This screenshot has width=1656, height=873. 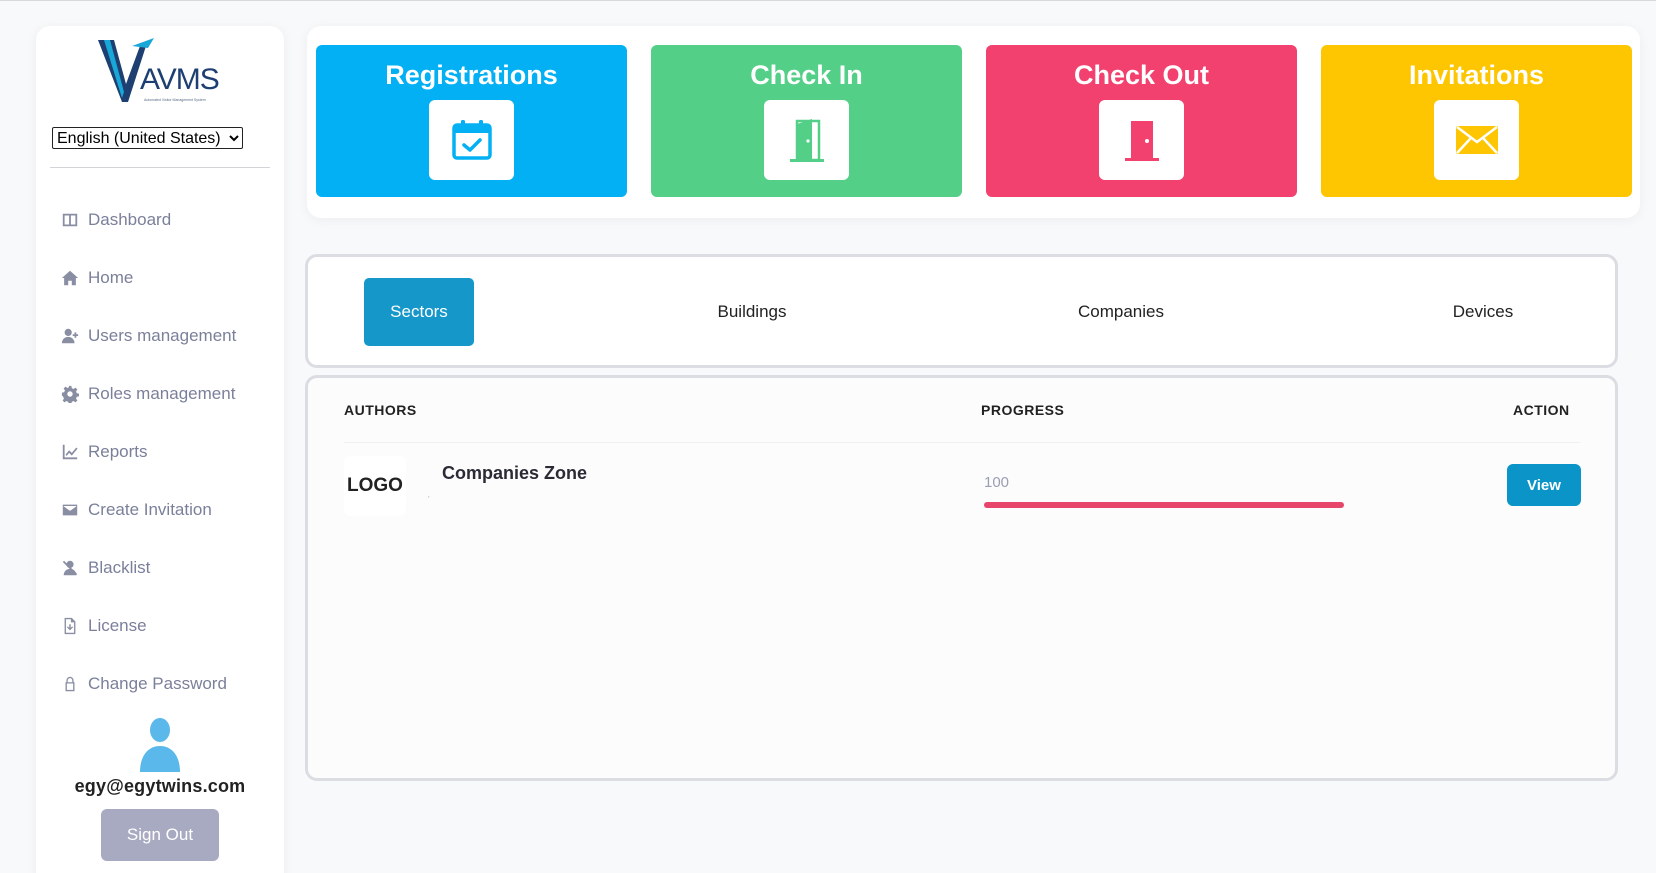 I want to click on card-title: Registrations, so click(x=471, y=75).